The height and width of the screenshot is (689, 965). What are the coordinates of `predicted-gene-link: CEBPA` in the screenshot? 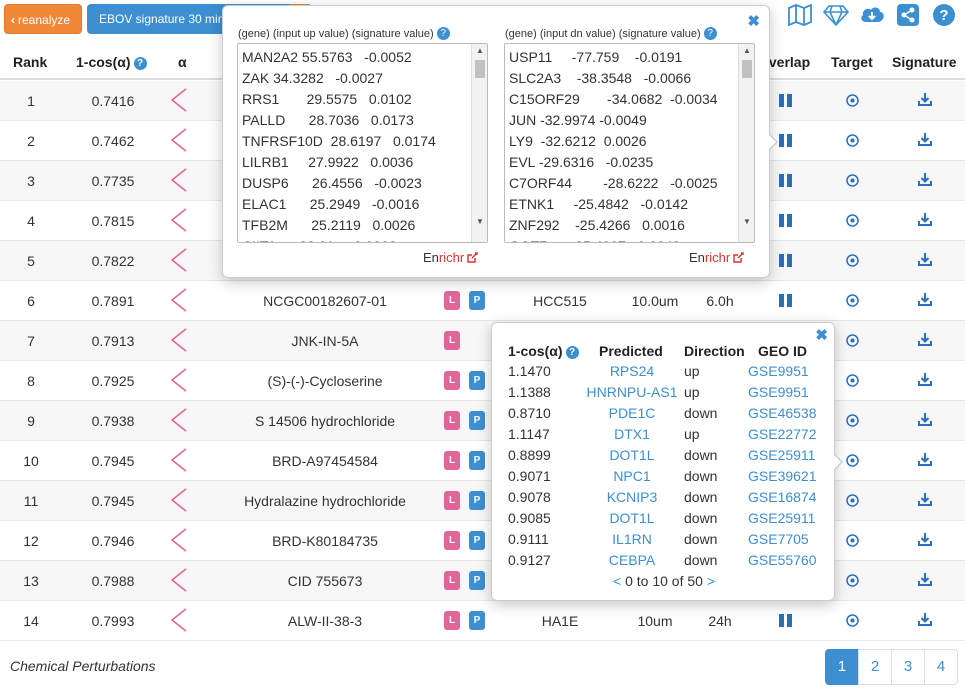 It's located at (632, 560).